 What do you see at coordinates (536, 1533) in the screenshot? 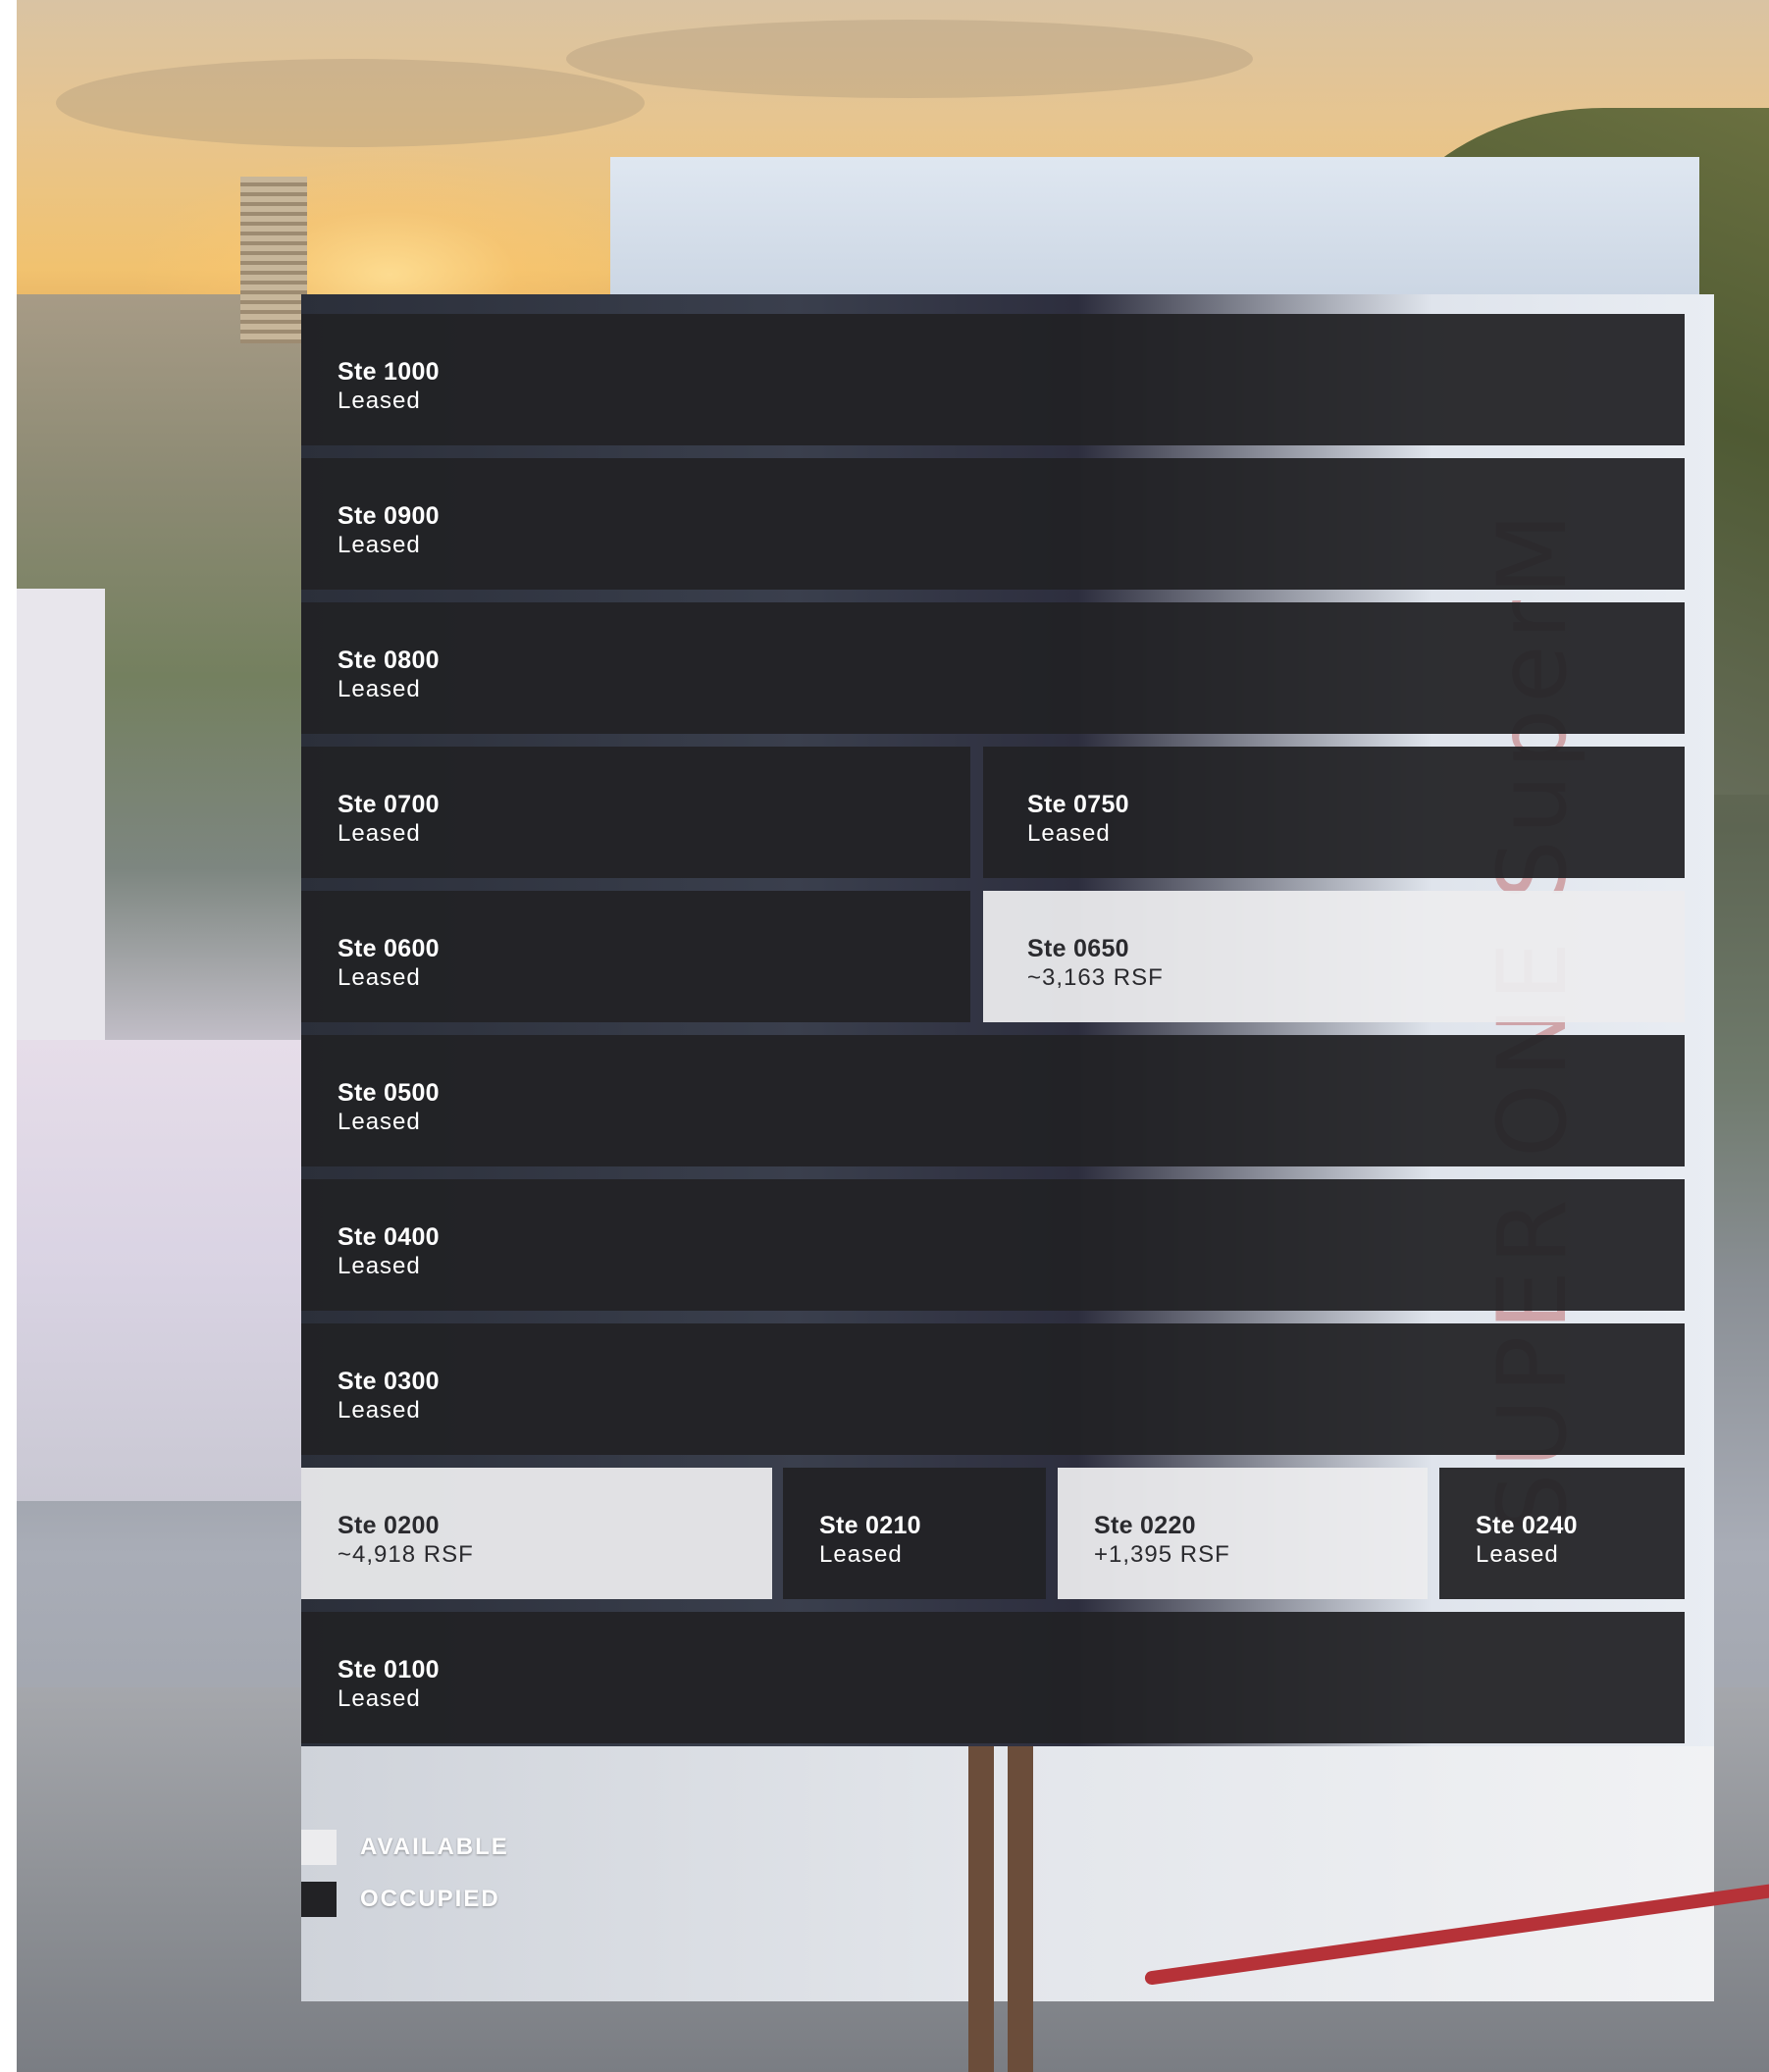
I see `suite-0200: Ste 0200 ~4,918 RSF` at bounding box center [536, 1533].